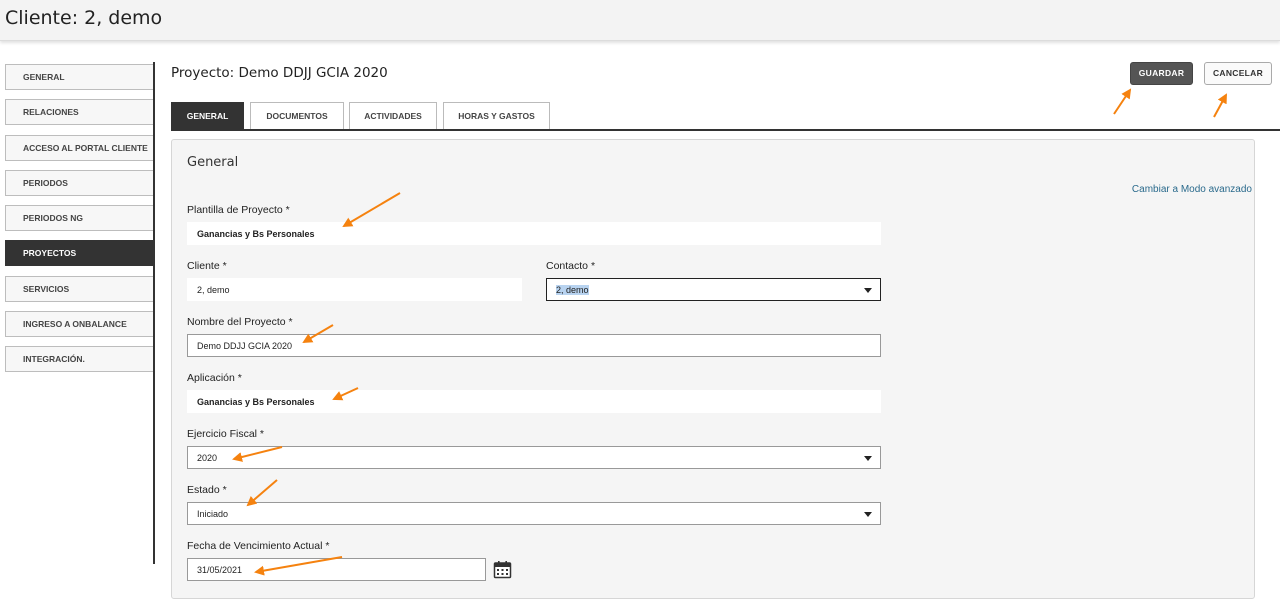 The image size is (1280, 599). Describe the element at coordinates (79, 324) in the screenshot. I see `sidebar-item-ingreso-onbalance: INGRESO A ONBALANCE` at that location.